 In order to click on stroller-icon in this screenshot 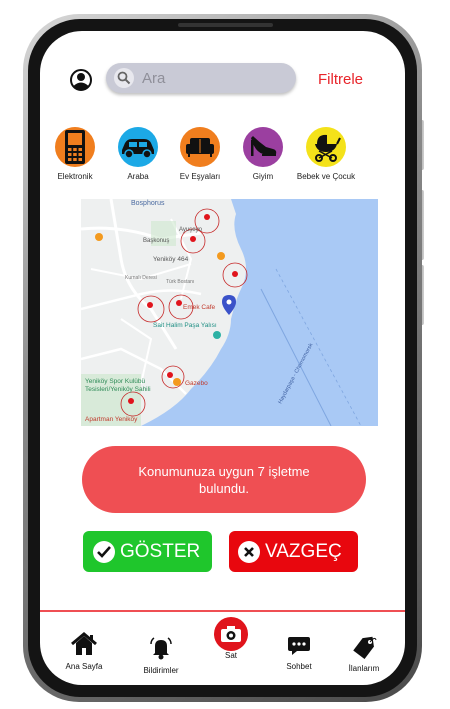, I will do `click(326, 147)`.